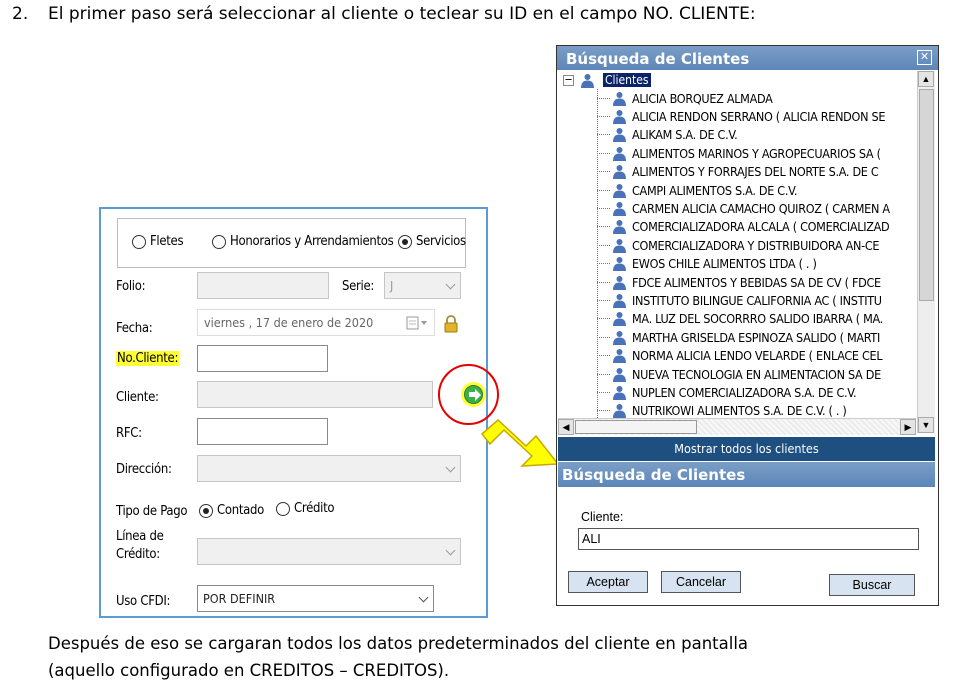  Describe the element at coordinates (926, 425) in the screenshot. I see `scroll-down-icon: ▼` at that location.